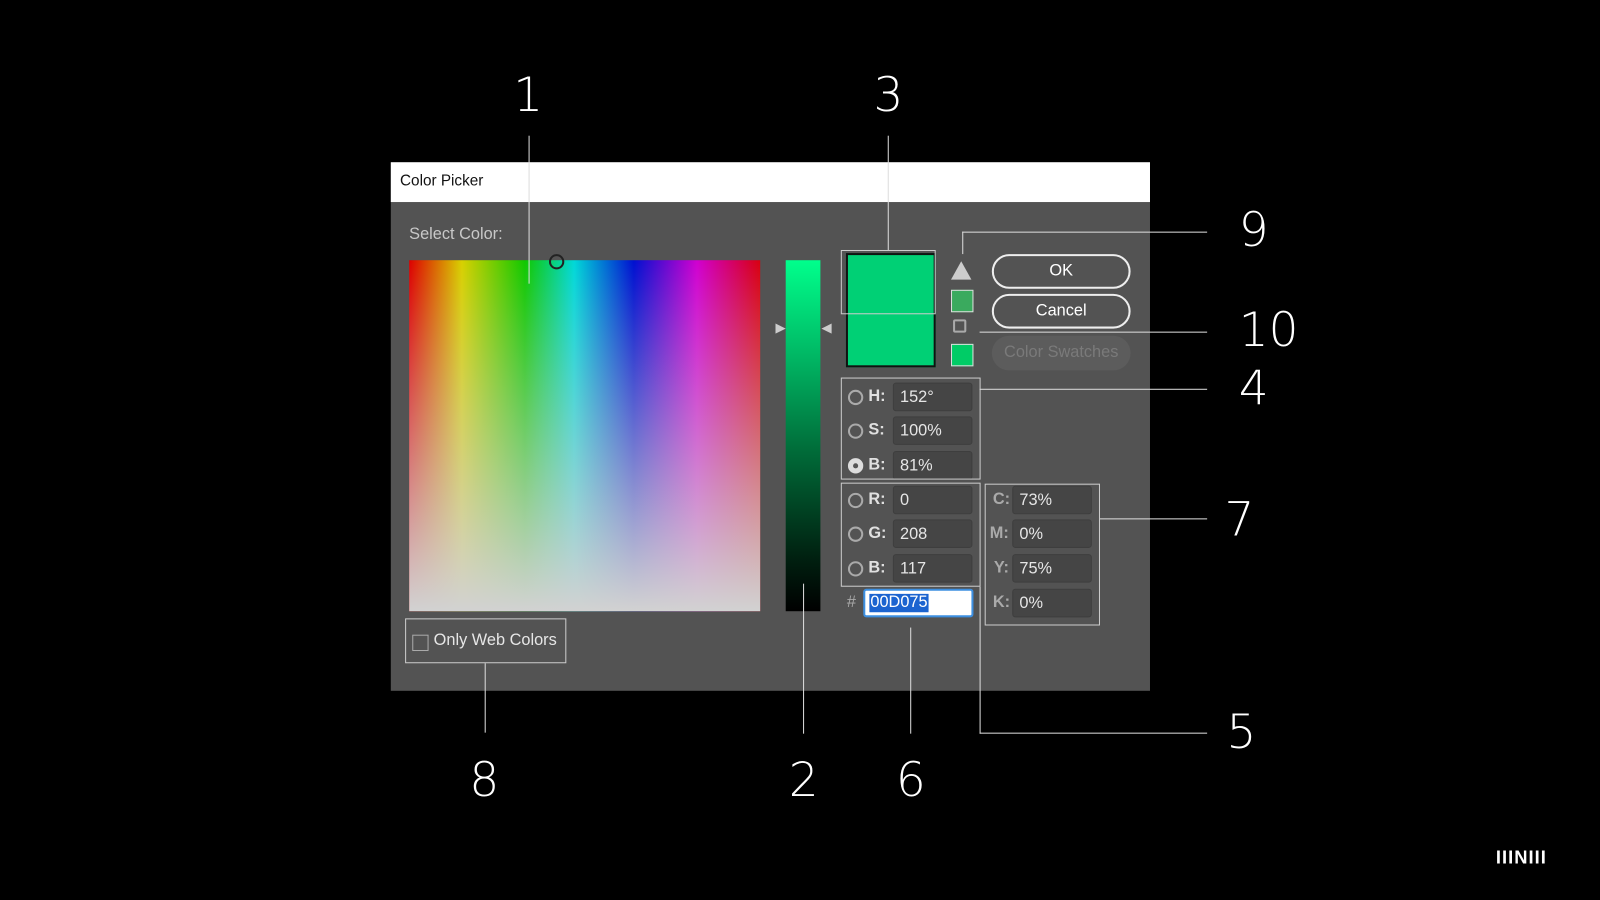 This screenshot has width=1600, height=900. I want to click on color-swatches-button: Color Swatches, so click(1061, 353).